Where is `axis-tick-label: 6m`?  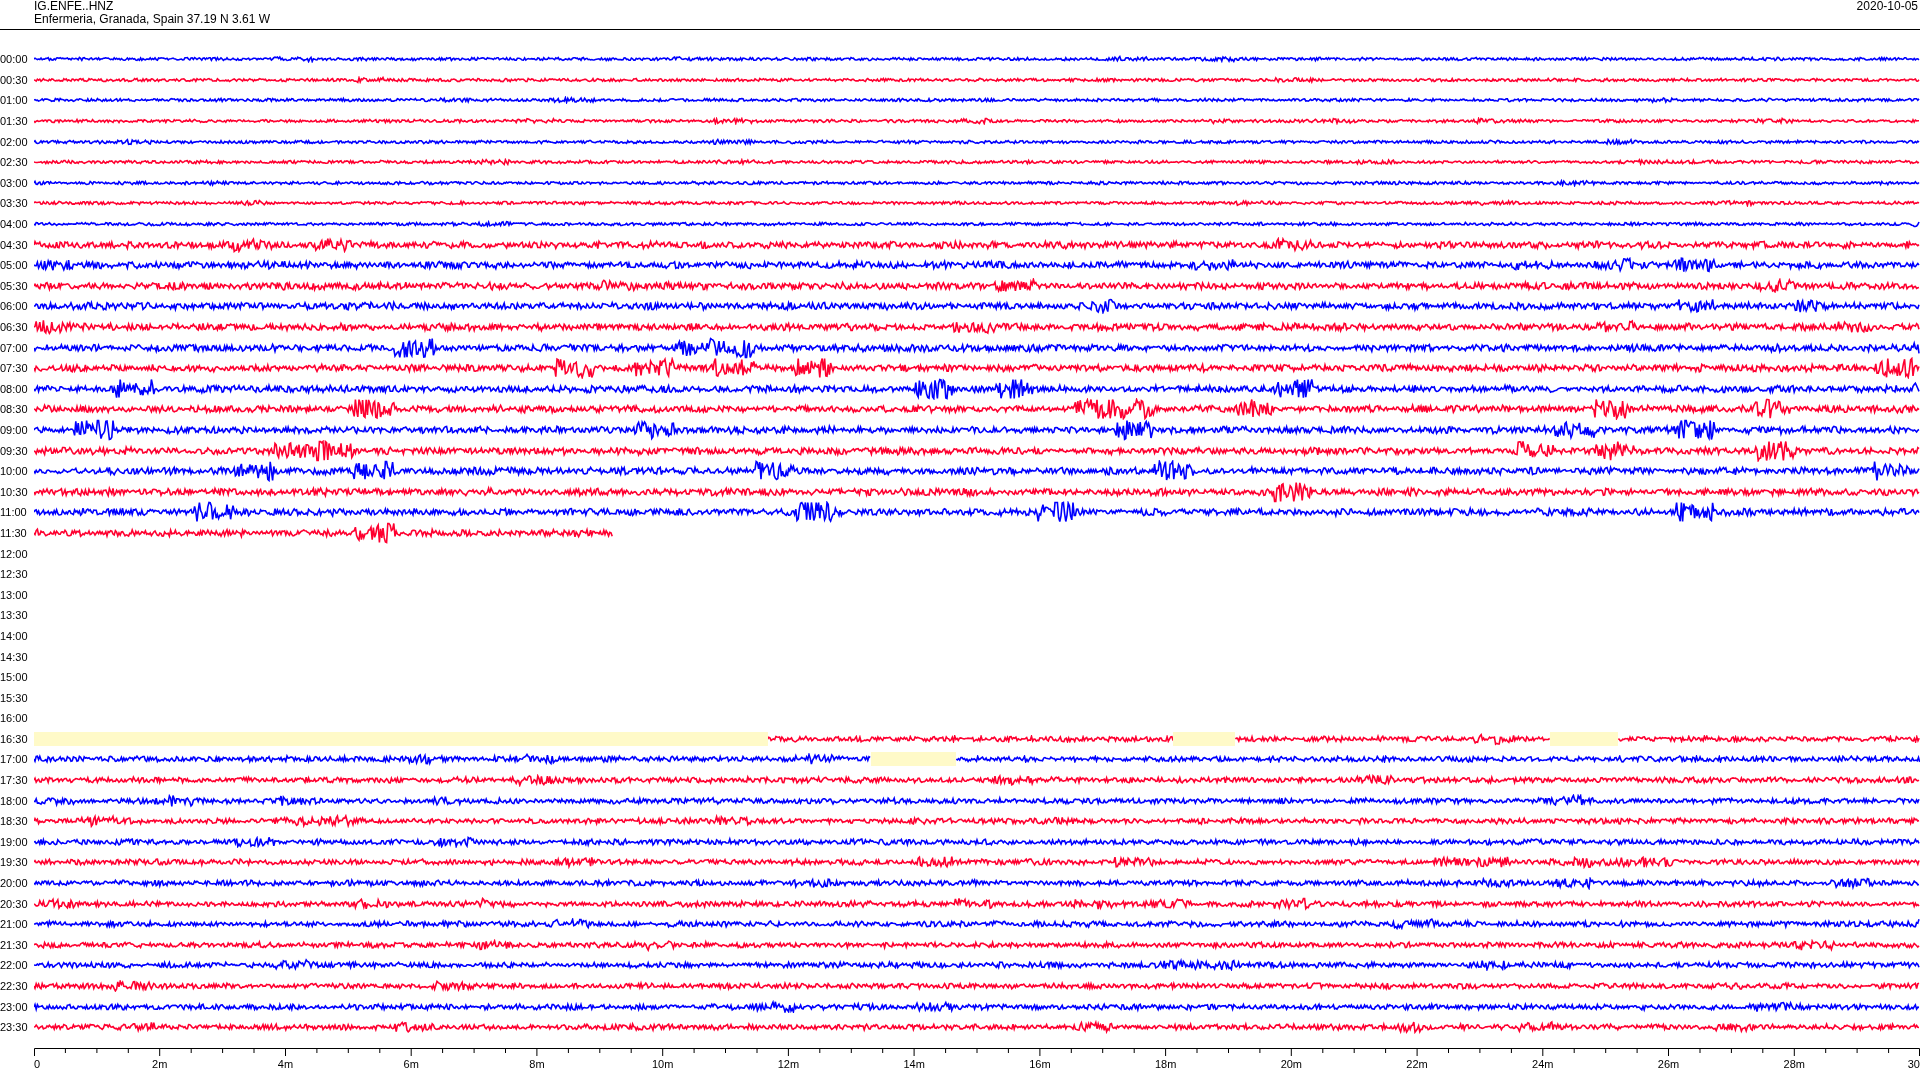 axis-tick-label: 6m is located at coordinates (411, 1063).